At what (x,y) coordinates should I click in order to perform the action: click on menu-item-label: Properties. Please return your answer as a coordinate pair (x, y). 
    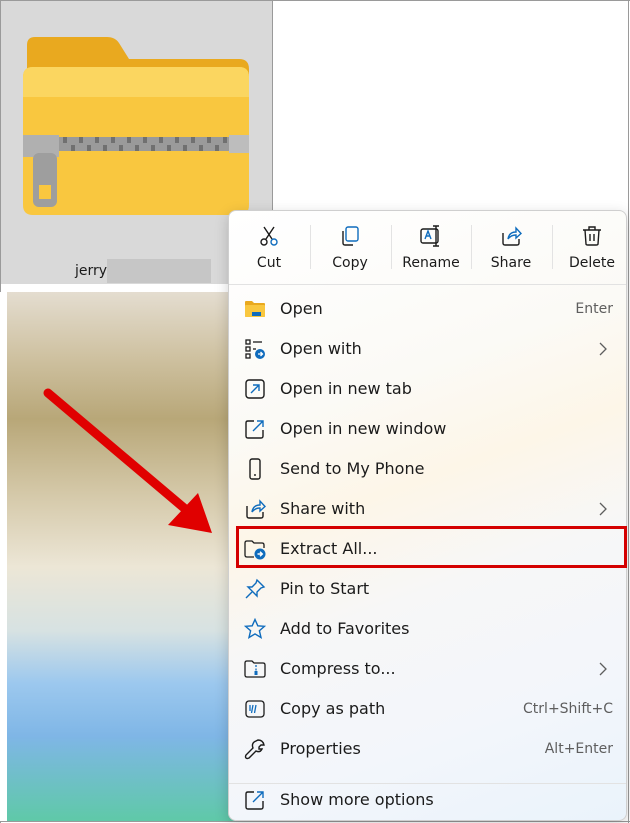
    Looking at the image, I should click on (320, 748).